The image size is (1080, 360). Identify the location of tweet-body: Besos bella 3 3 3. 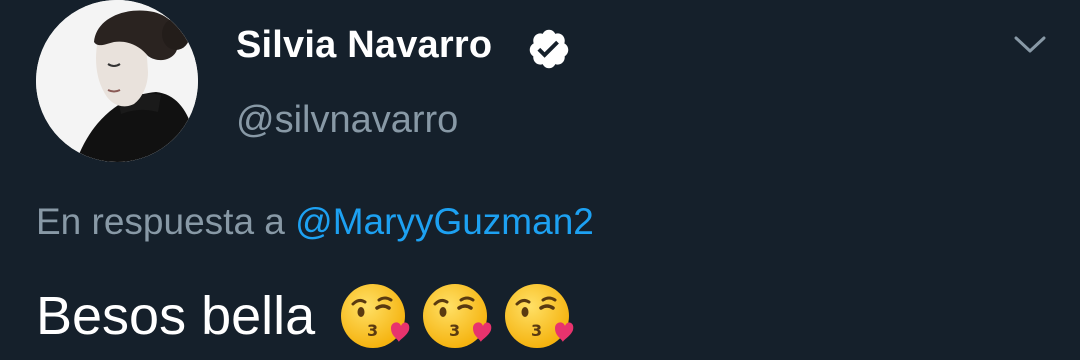
(309, 316).